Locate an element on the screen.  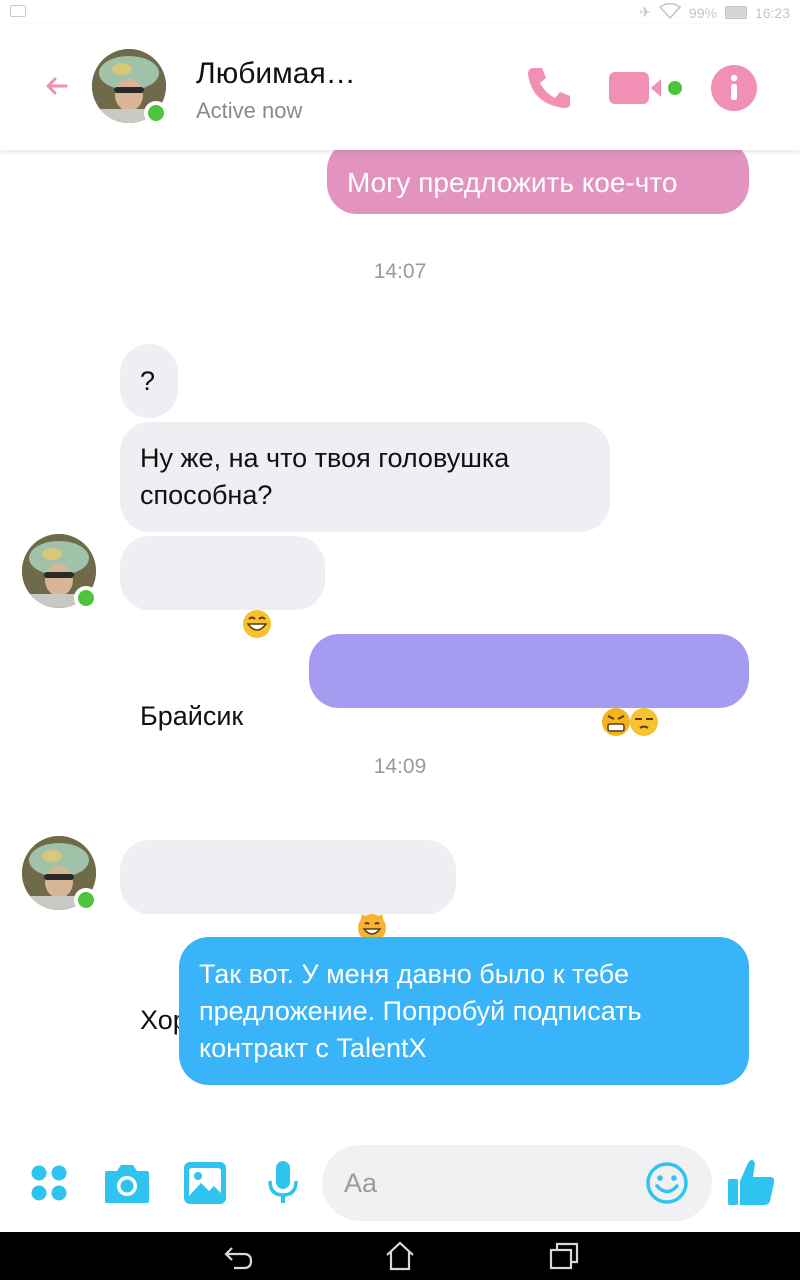
microphone-icon is located at coordinates (283, 1185).